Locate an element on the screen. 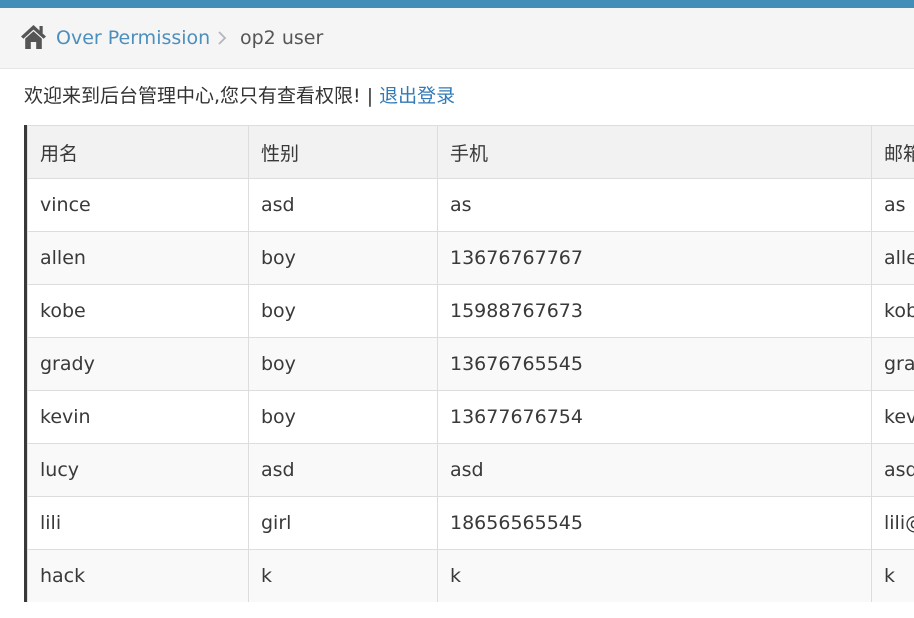 The width and height of the screenshot is (914, 618). welcome-message-row: 欢迎来到后台管理中心,您只有查看权限! | 退出登录 is located at coordinates (239, 96).